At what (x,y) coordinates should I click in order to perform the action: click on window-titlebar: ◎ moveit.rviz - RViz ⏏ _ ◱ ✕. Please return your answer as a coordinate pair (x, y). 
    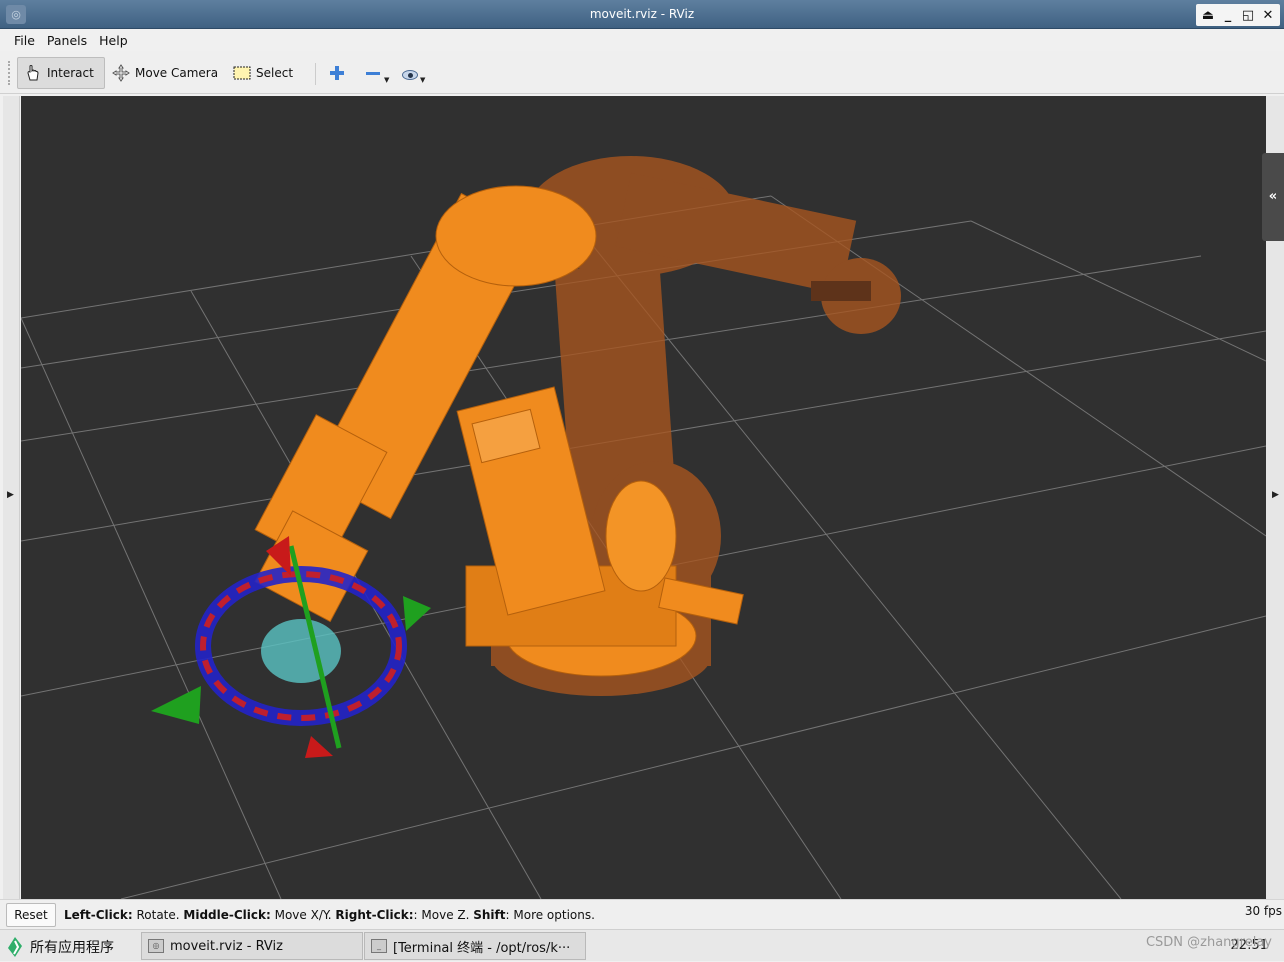
    Looking at the image, I should click on (642, 14).